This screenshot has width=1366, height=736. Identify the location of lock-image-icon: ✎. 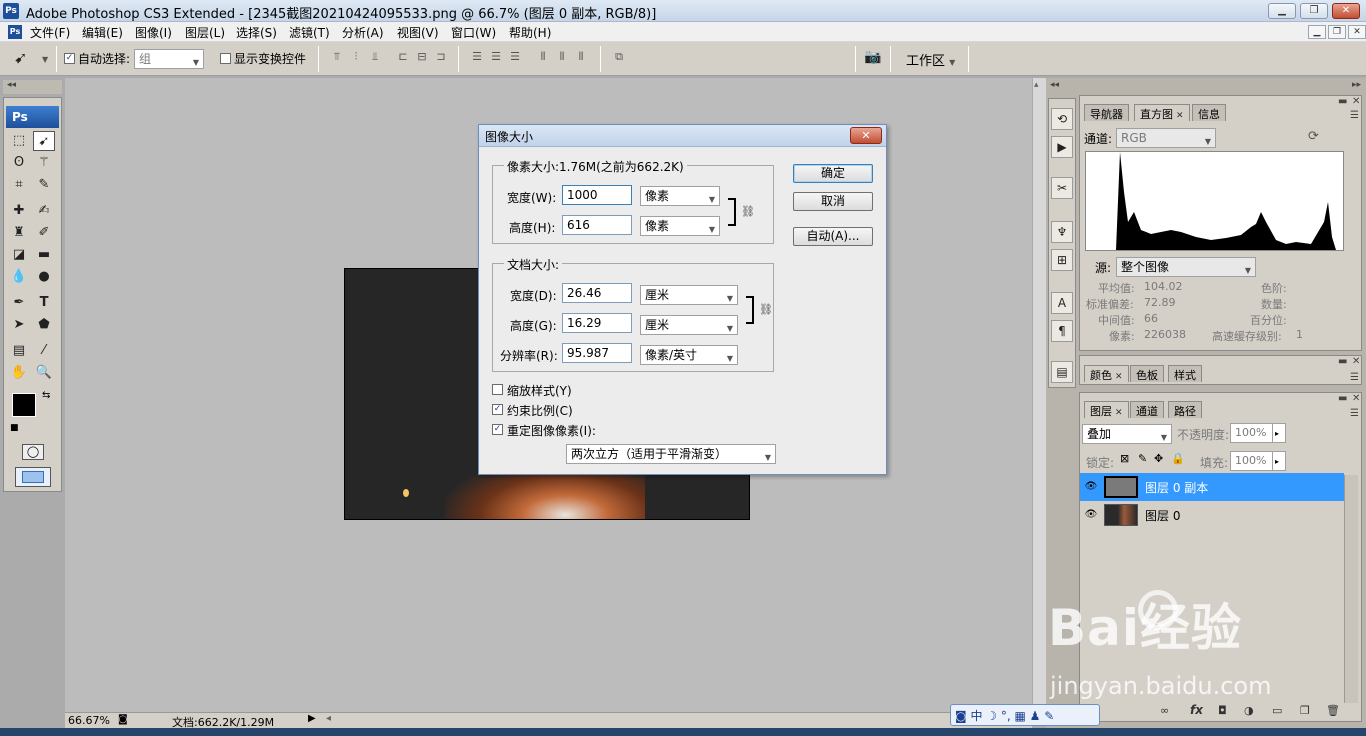
(1142, 458).